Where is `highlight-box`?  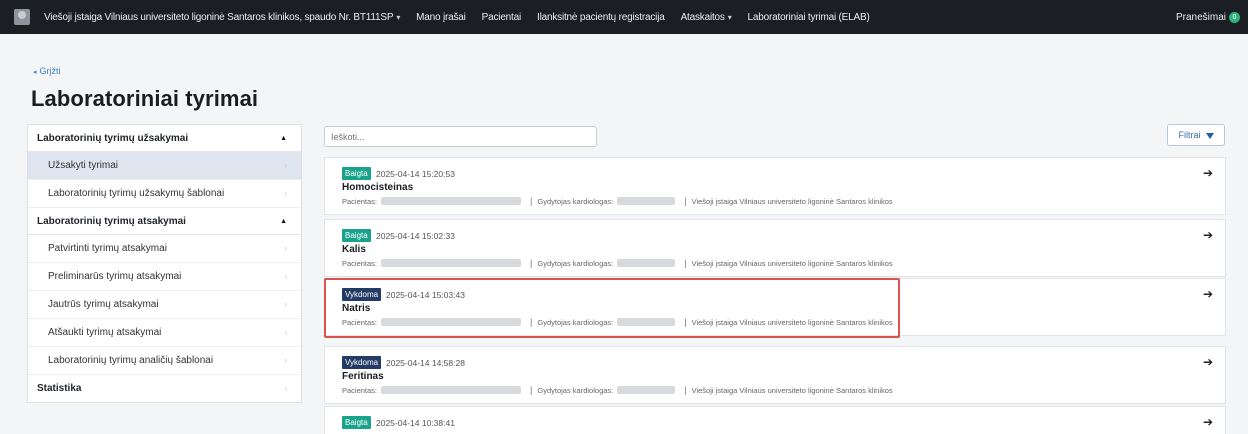 highlight-box is located at coordinates (612, 308).